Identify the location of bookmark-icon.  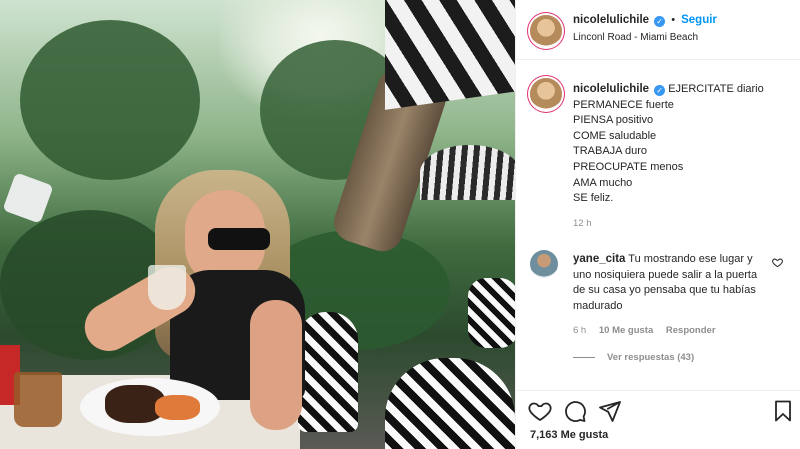
(783, 411).